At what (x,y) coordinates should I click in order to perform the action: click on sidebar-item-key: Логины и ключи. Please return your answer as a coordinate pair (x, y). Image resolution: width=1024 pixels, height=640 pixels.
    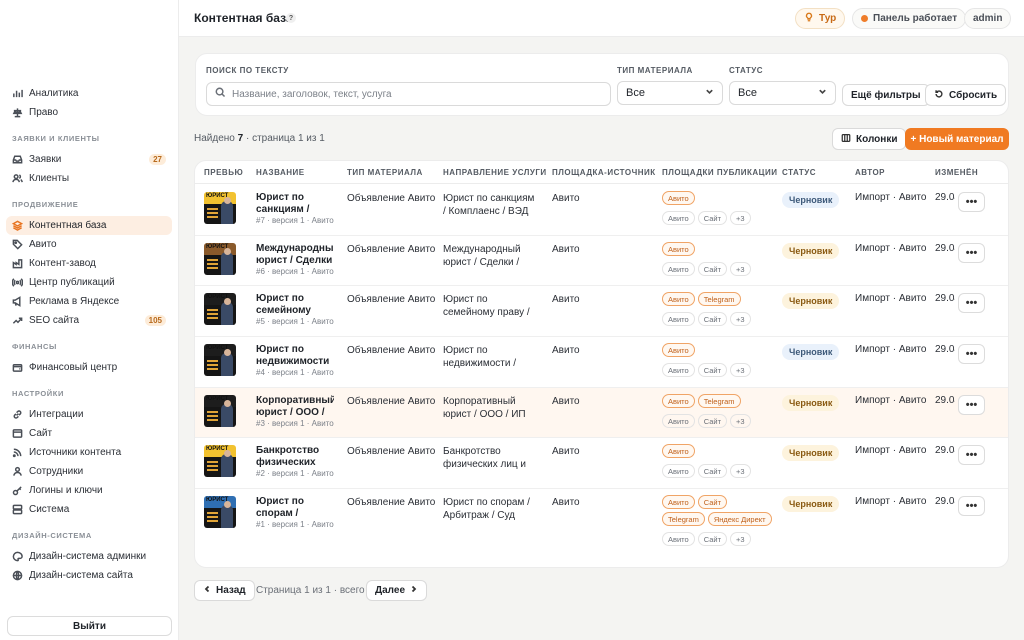
    Looking at the image, I should click on (89, 490).